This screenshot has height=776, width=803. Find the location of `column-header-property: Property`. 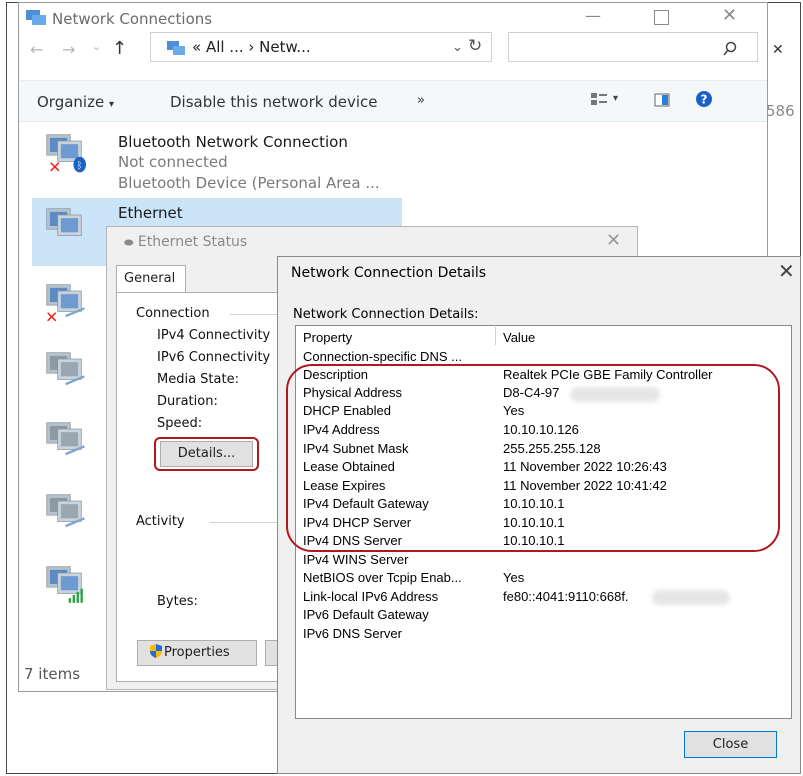

column-header-property: Property is located at coordinates (327, 337).